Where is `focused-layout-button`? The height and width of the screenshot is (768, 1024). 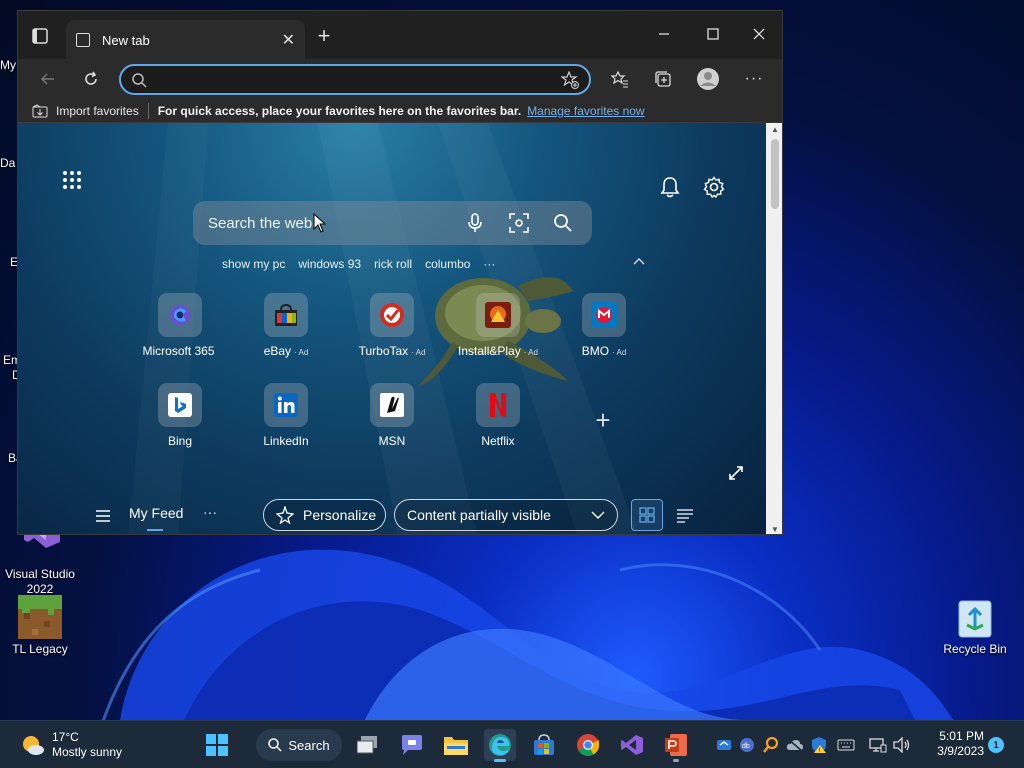
focused-layout-button is located at coordinates (736, 473).